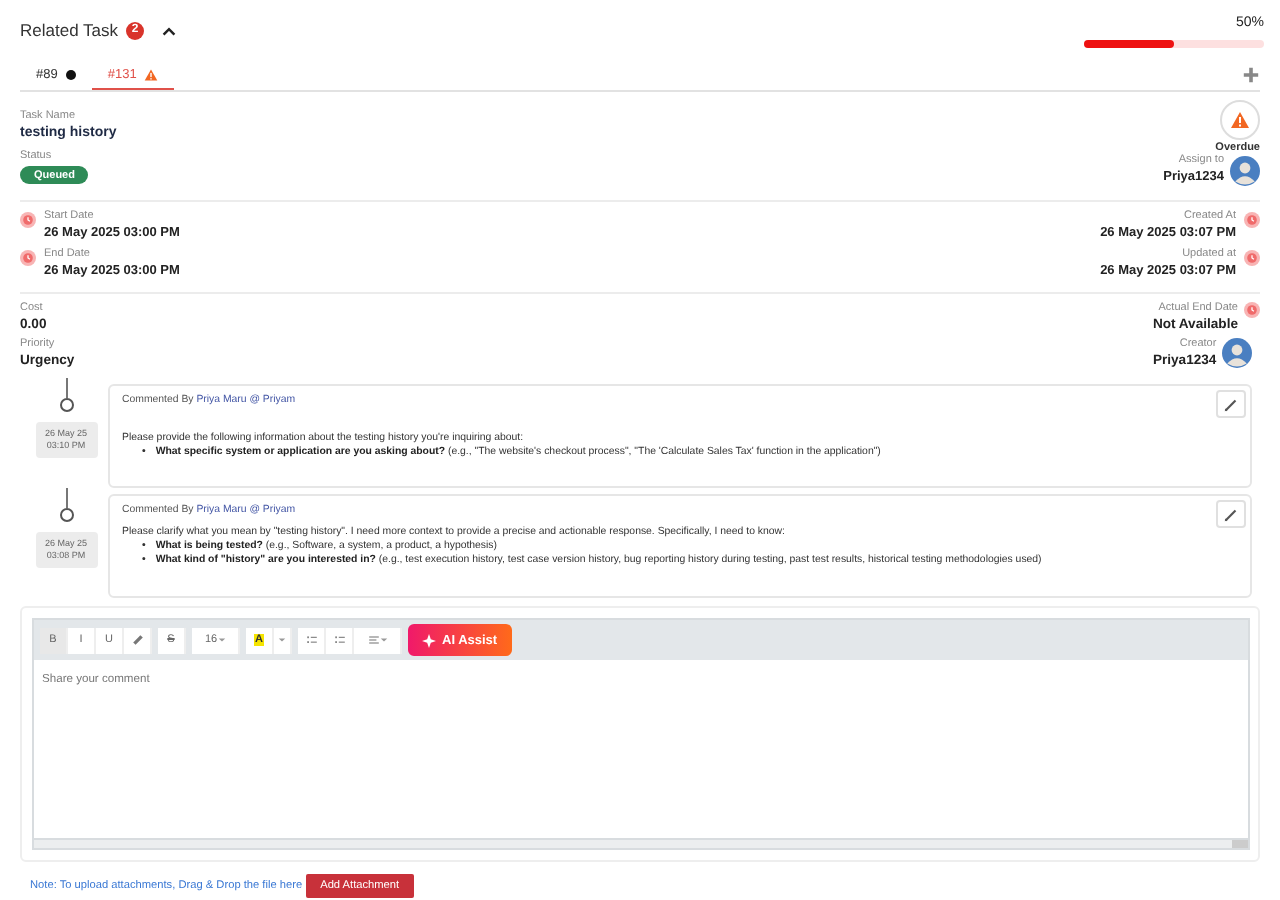 This screenshot has height=900, width=1280. Describe the element at coordinates (1251, 75) in the screenshot. I see `plus-icon` at that location.